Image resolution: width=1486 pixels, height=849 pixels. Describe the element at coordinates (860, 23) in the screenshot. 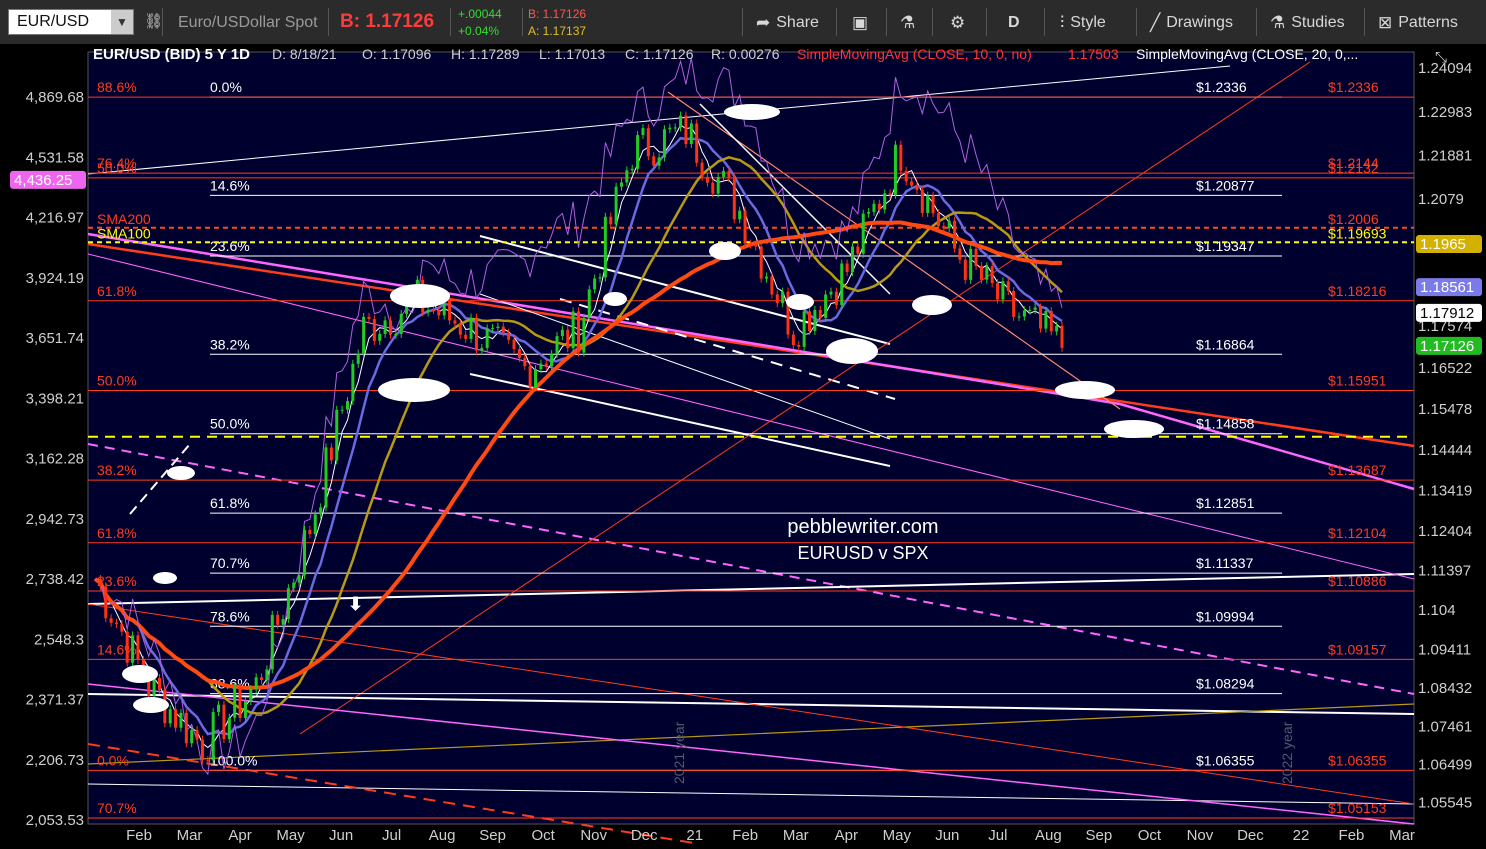

I see `gallery-button: ▣` at that location.